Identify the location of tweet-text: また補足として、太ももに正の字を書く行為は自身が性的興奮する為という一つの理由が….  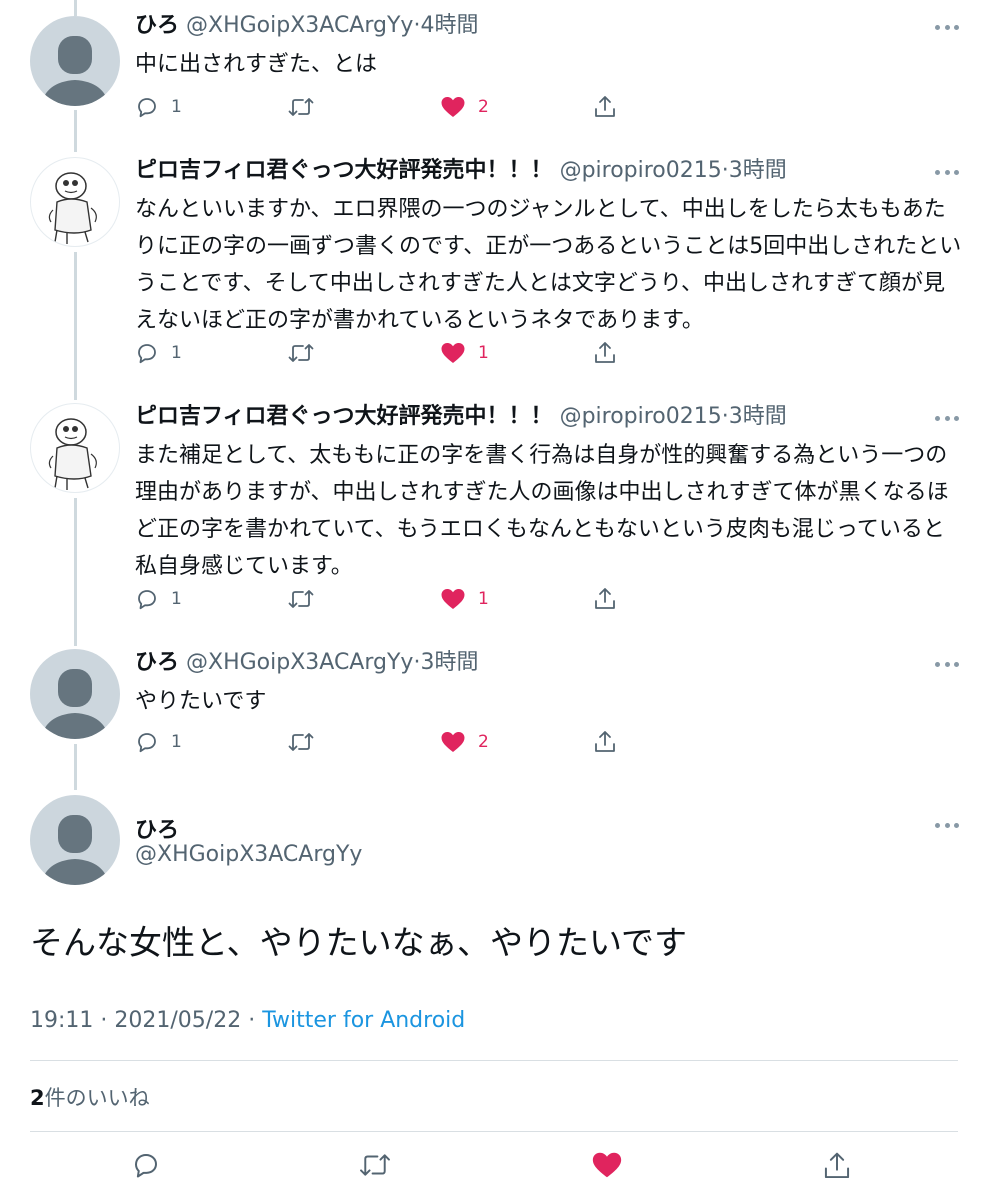
(542, 511).